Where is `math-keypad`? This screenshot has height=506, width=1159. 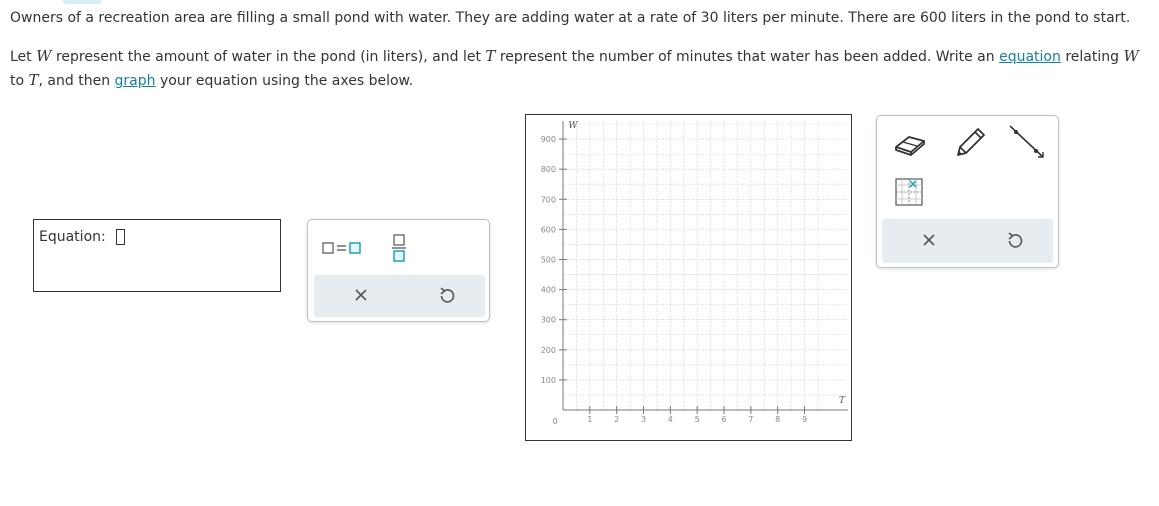 math-keypad is located at coordinates (398, 270).